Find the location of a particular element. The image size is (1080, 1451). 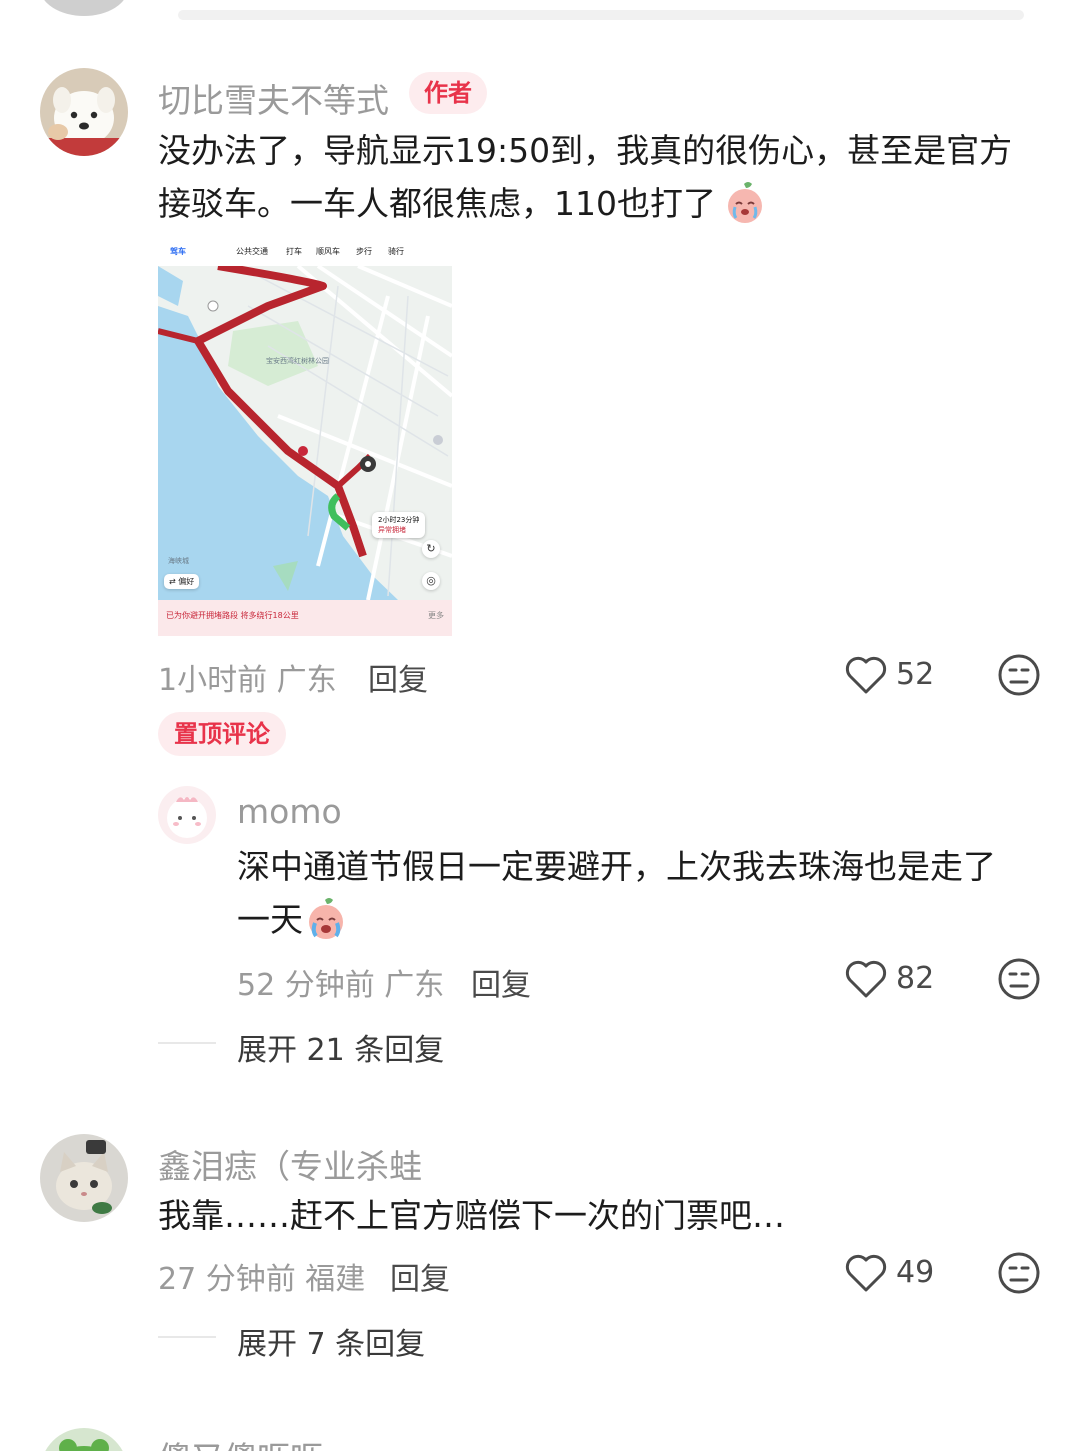

avatar-frog is located at coordinates (84, 1439).